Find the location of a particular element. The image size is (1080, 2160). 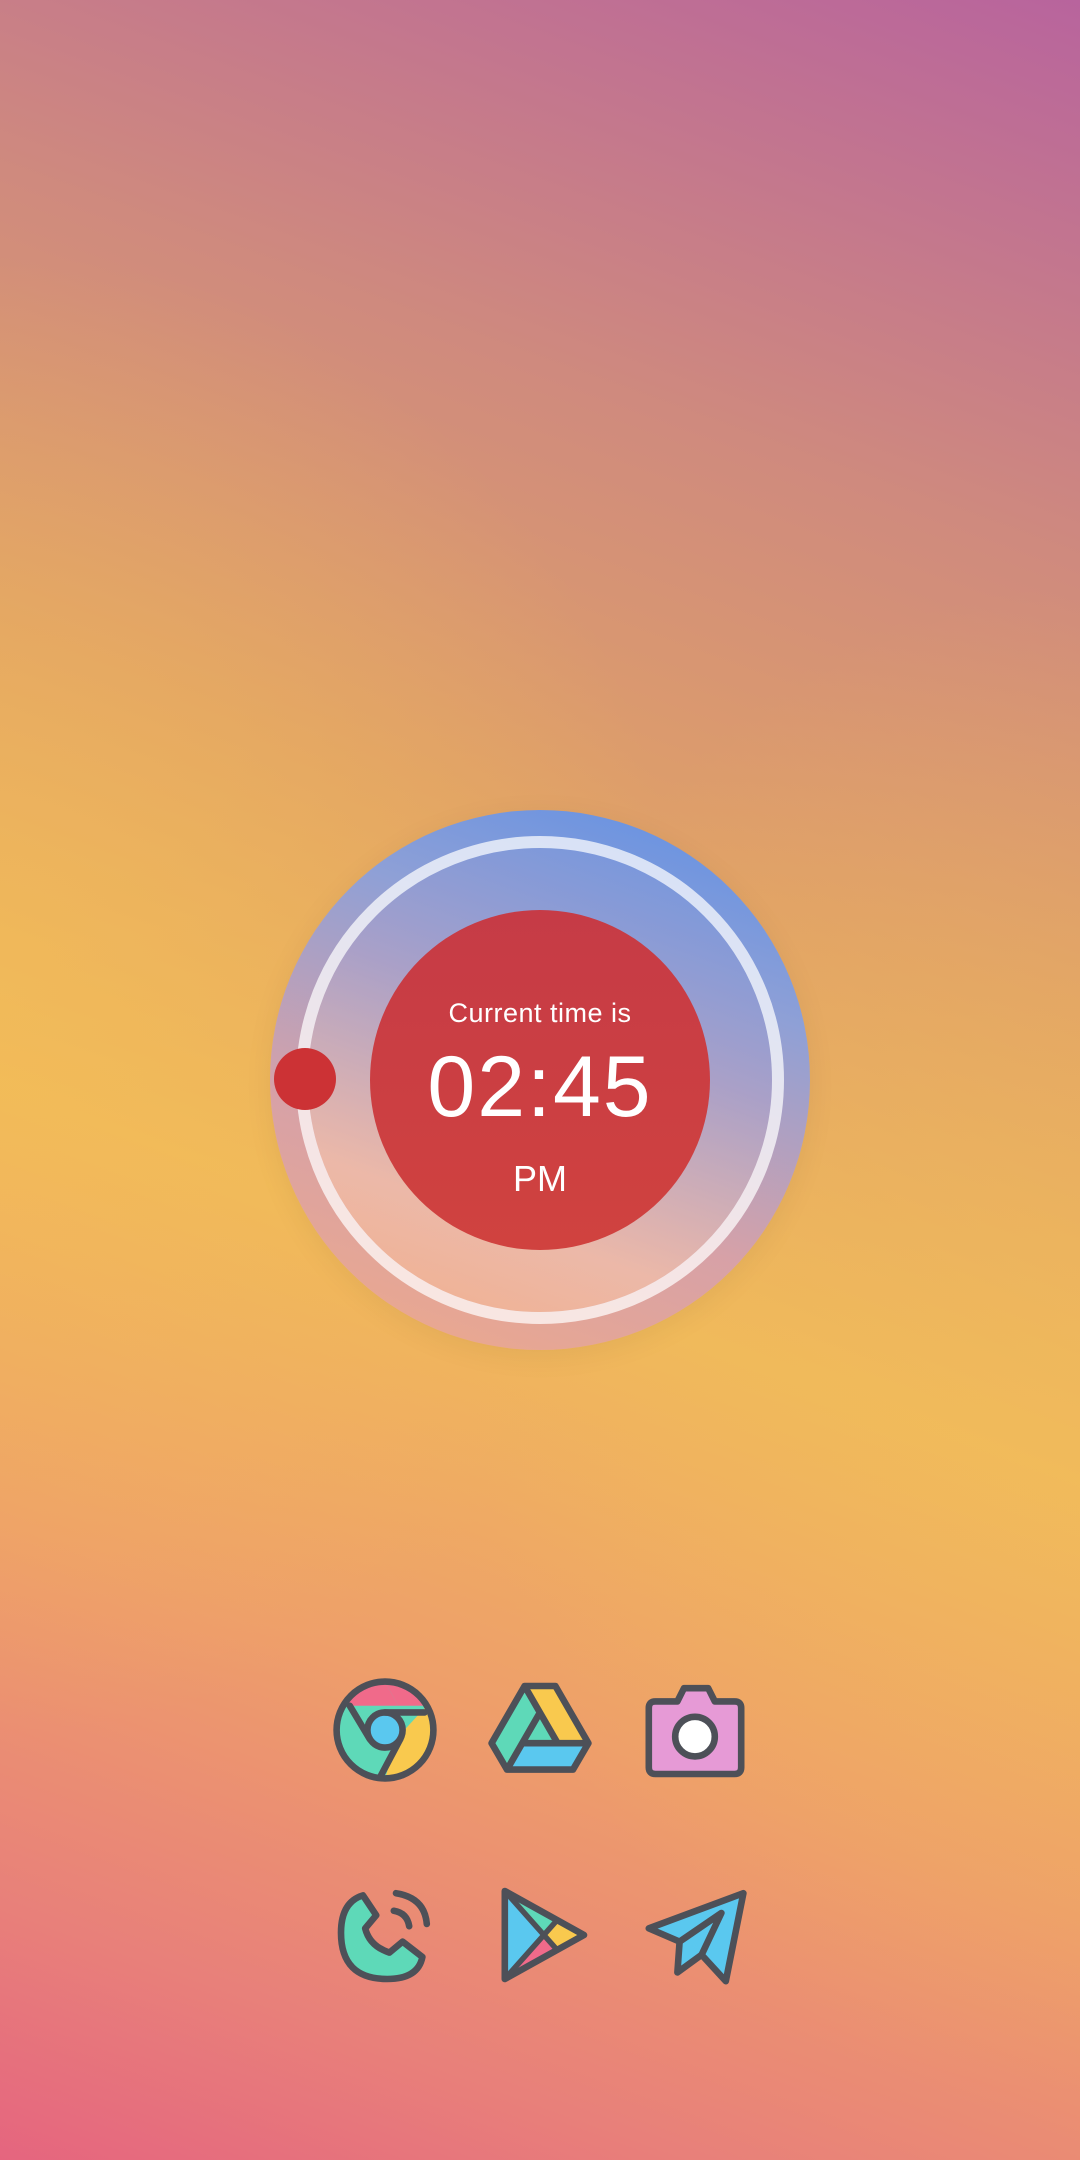

drive-app is located at coordinates (540, 1730).